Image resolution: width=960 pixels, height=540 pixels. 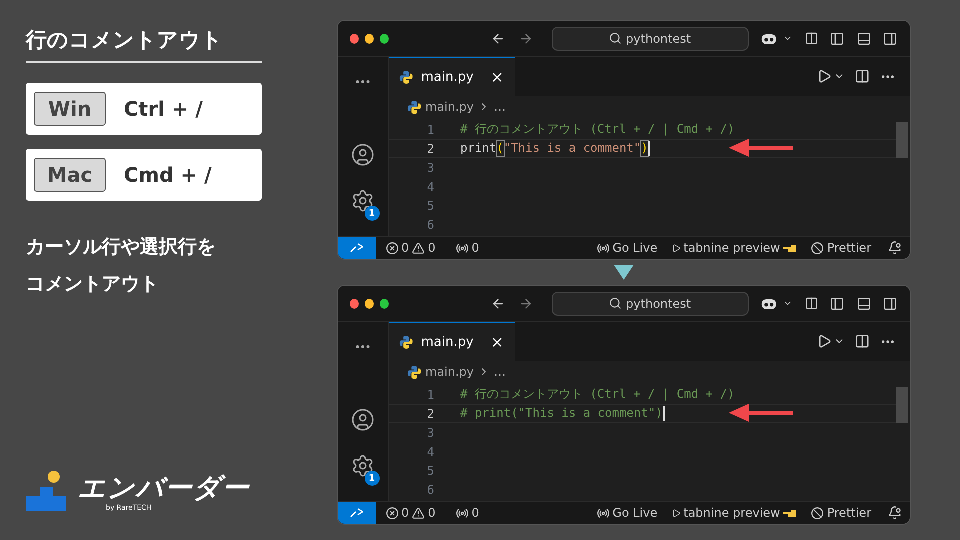 I want to click on description-text: カーソル行や選択行を コメントアウト, so click(x=121, y=266).